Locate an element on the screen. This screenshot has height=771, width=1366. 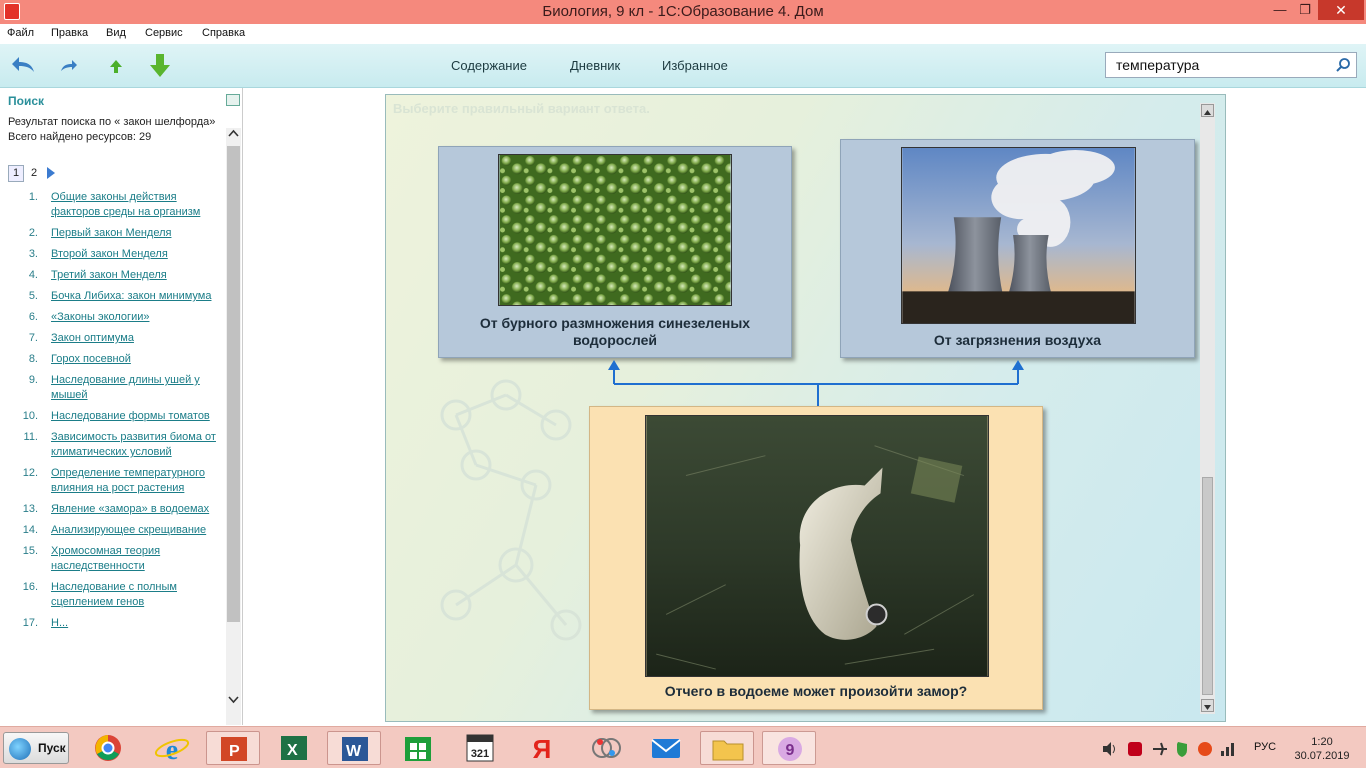
result-item: 4. Третий закон Менделя is located at coordinates (113, 275).